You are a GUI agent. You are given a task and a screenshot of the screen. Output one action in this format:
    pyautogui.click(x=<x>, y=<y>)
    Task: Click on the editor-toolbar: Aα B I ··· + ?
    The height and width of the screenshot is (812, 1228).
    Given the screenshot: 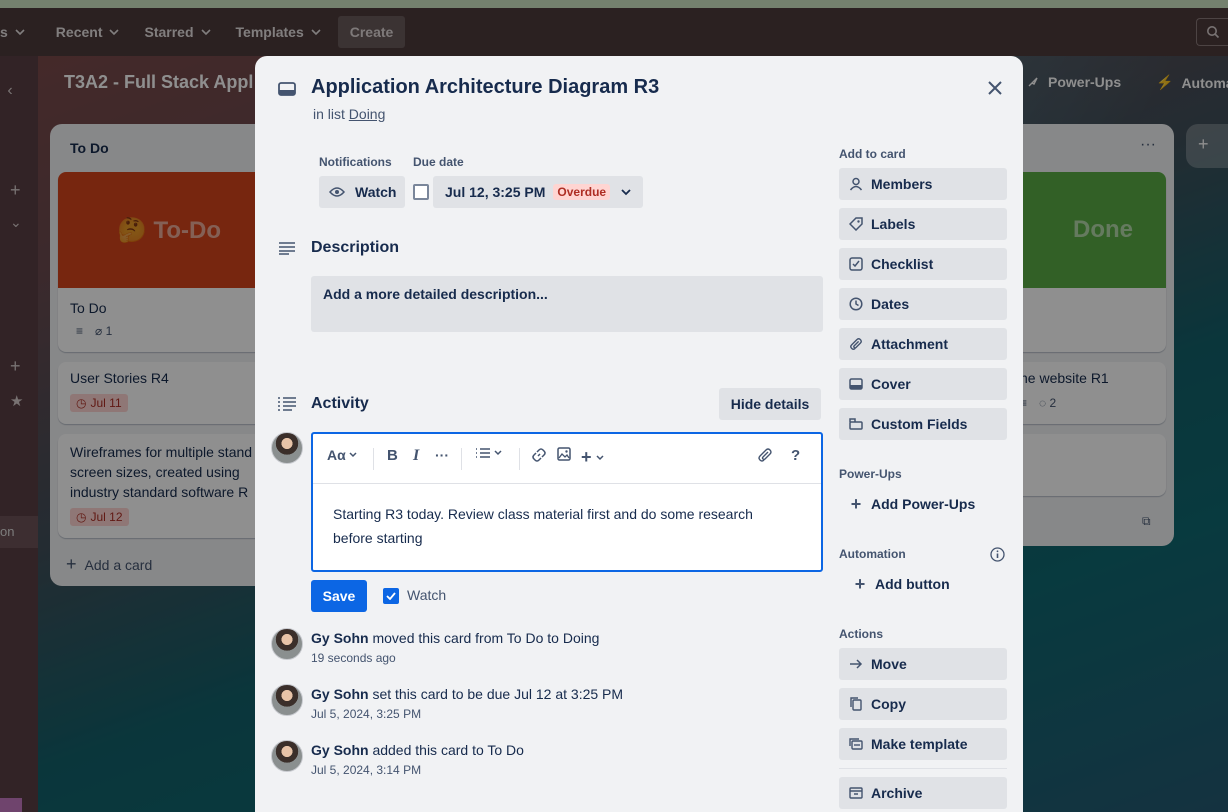 What is the action you would take?
    pyautogui.click(x=567, y=459)
    